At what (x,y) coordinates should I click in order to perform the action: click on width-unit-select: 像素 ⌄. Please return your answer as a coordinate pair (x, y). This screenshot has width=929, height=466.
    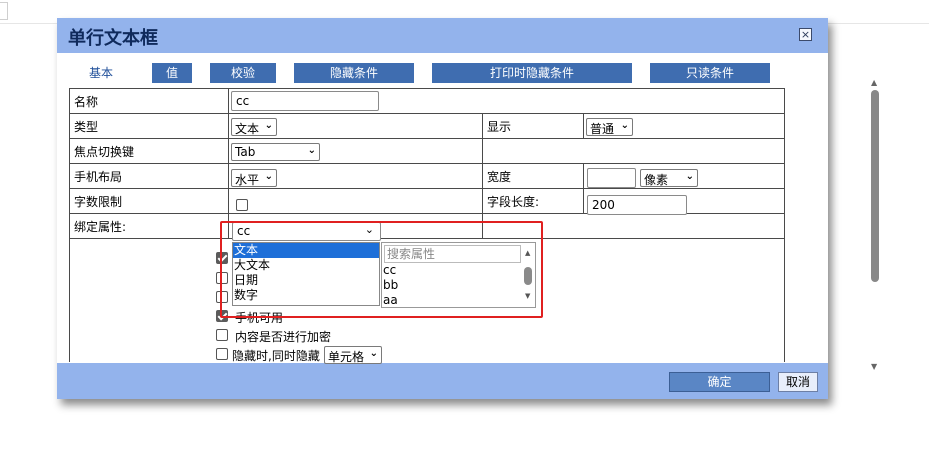
    Looking at the image, I should click on (669, 178).